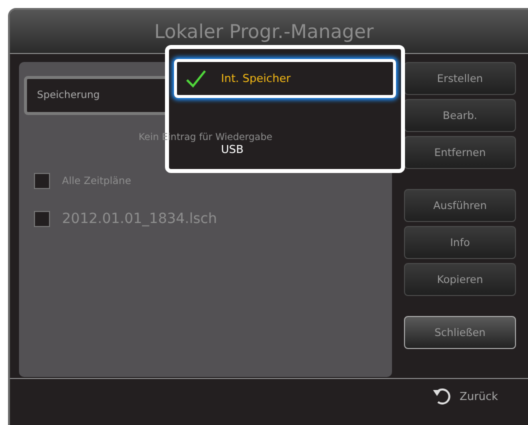 The height and width of the screenshot is (425, 528). What do you see at coordinates (460, 332) in the screenshot?
I see `action-button: Schließen` at bounding box center [460, 332].